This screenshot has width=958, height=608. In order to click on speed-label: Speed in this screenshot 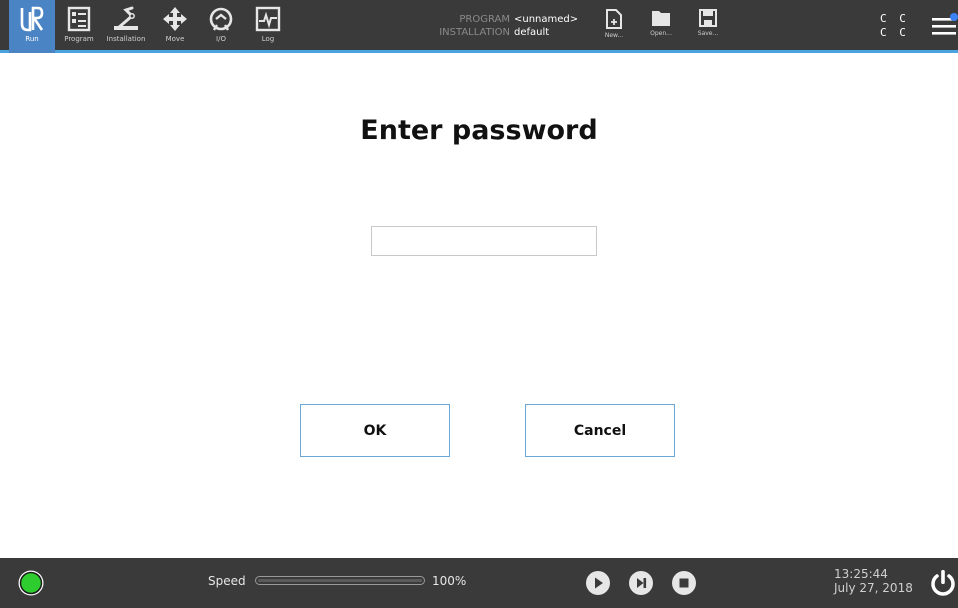, I will do `click(227, 581)`.